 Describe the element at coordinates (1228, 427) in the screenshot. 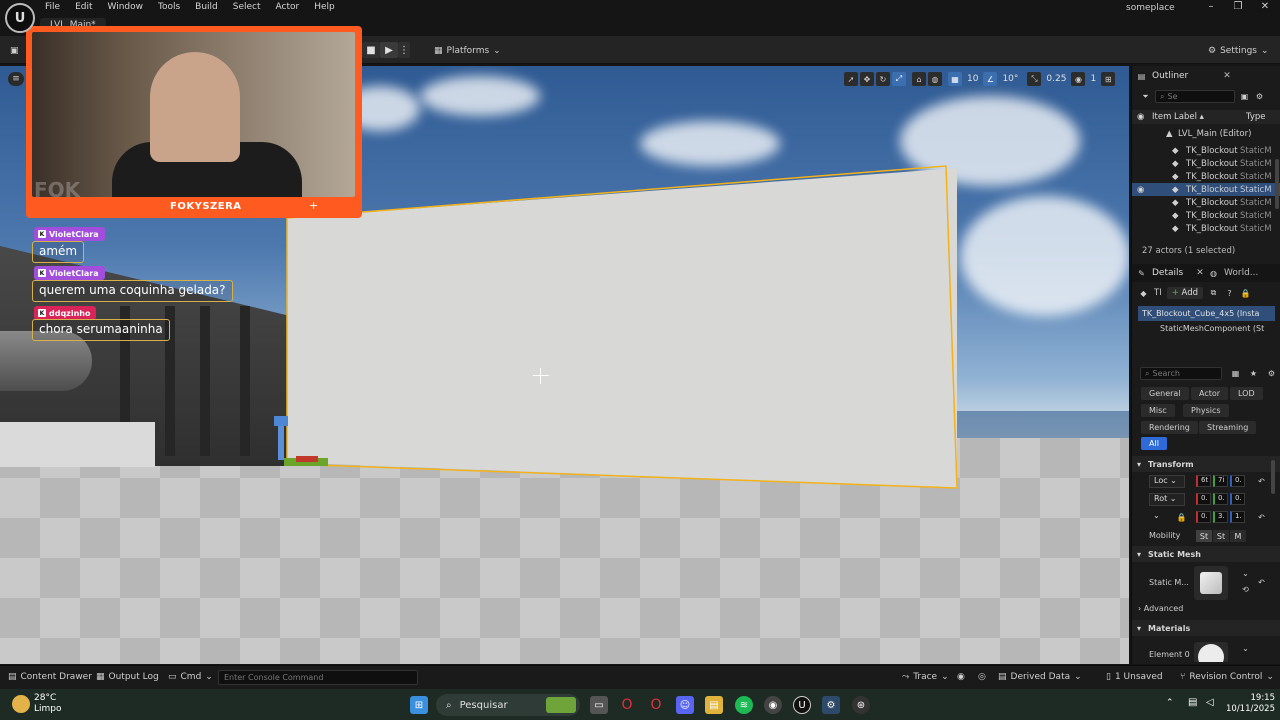

I see `category-streaming: Streaming` at that location.